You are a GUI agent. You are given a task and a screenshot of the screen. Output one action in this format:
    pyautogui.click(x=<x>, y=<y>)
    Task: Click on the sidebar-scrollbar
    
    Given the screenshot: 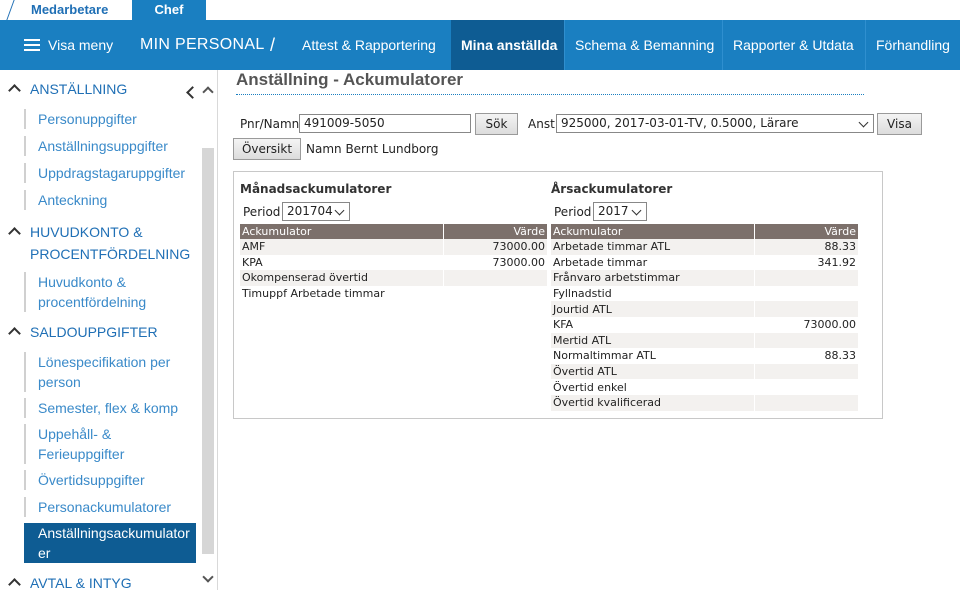 What is the action you would take?
    pyautogui.click(x=208, y=332)
    